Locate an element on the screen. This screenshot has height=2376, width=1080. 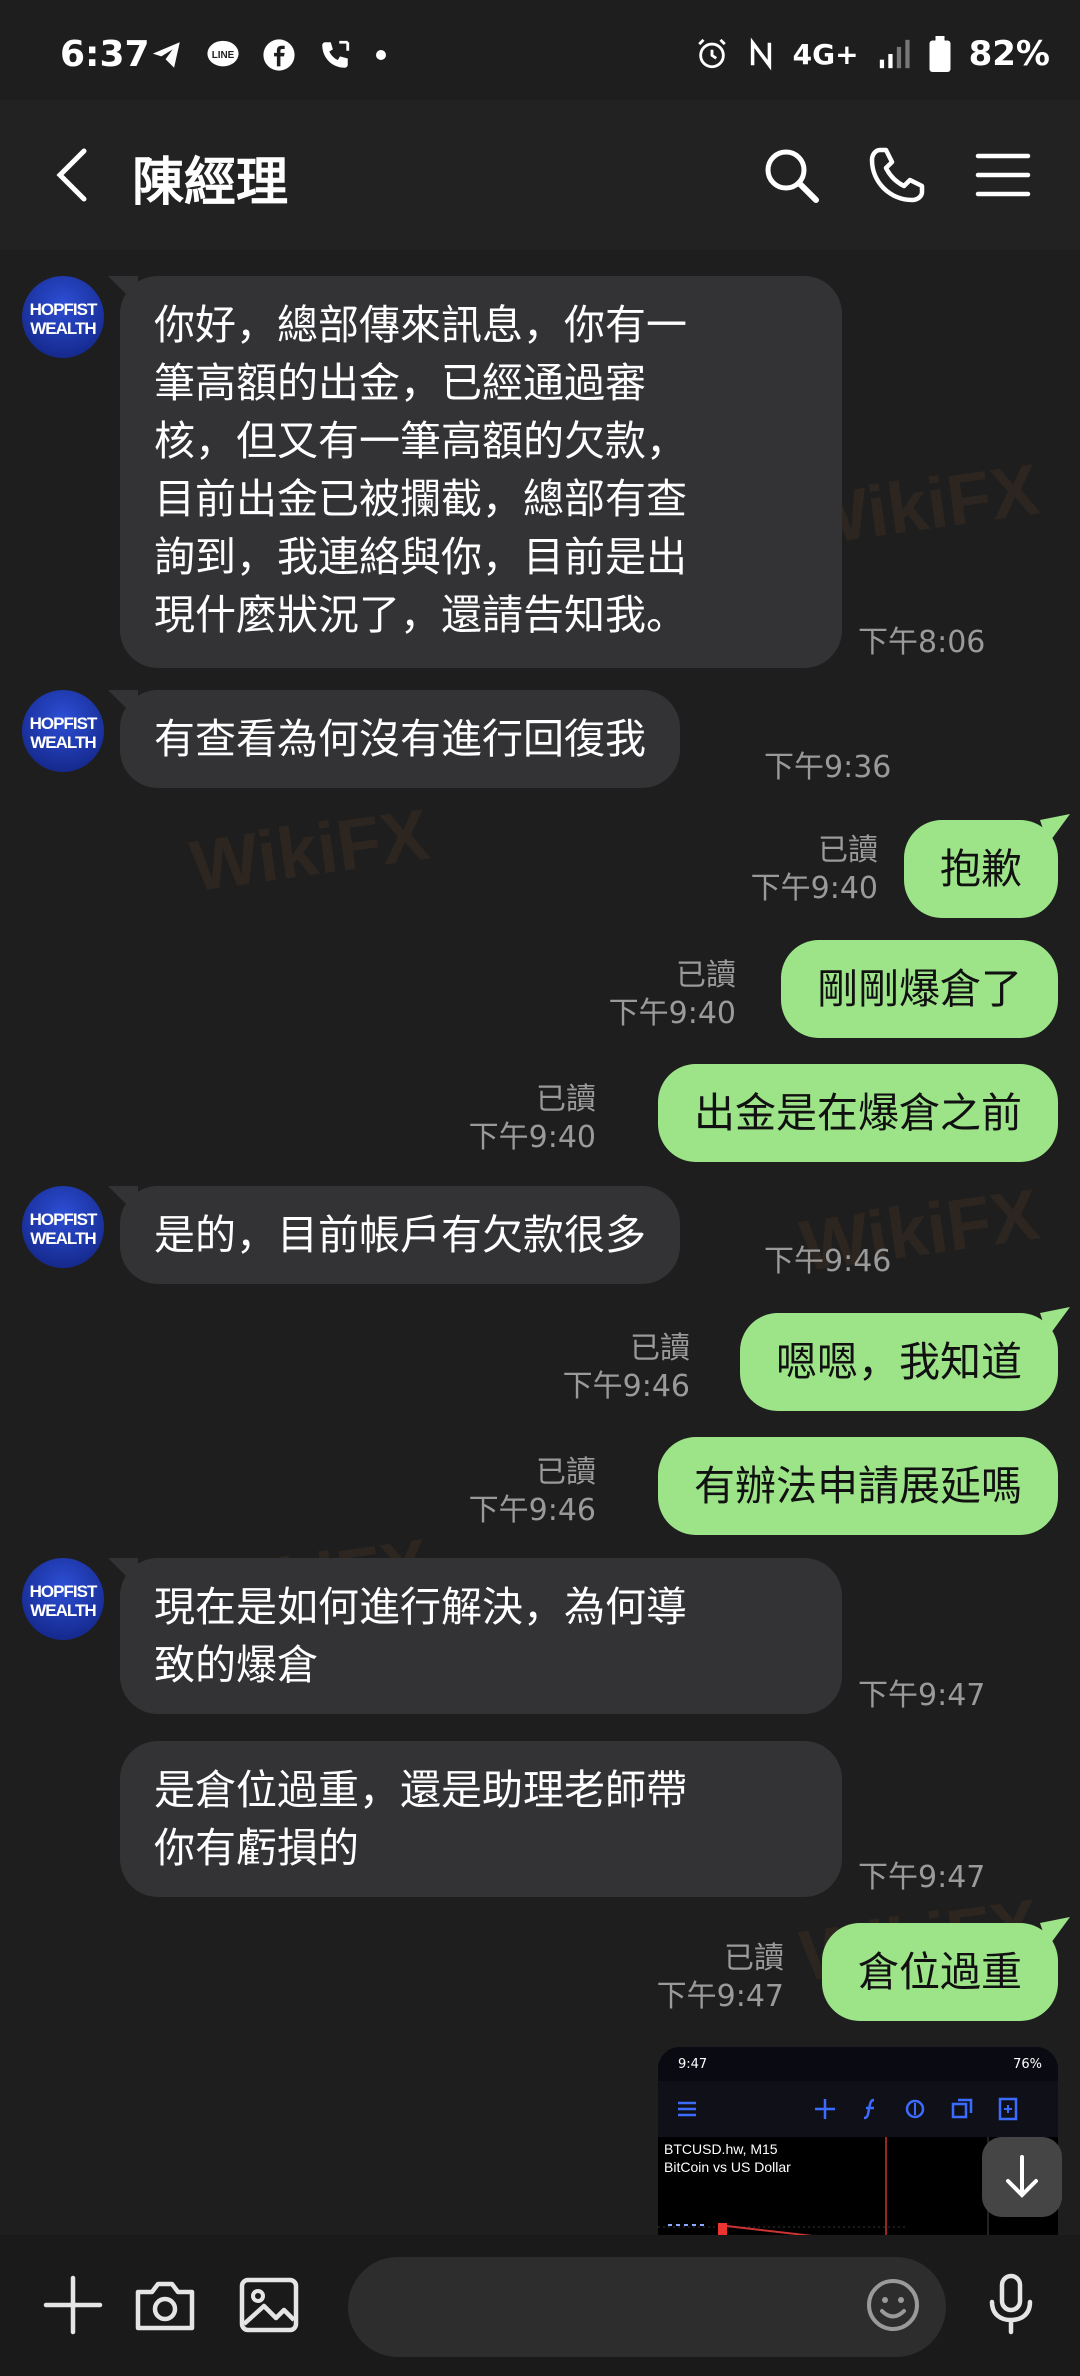
telegram-icon is located at coordinates (166, 55).